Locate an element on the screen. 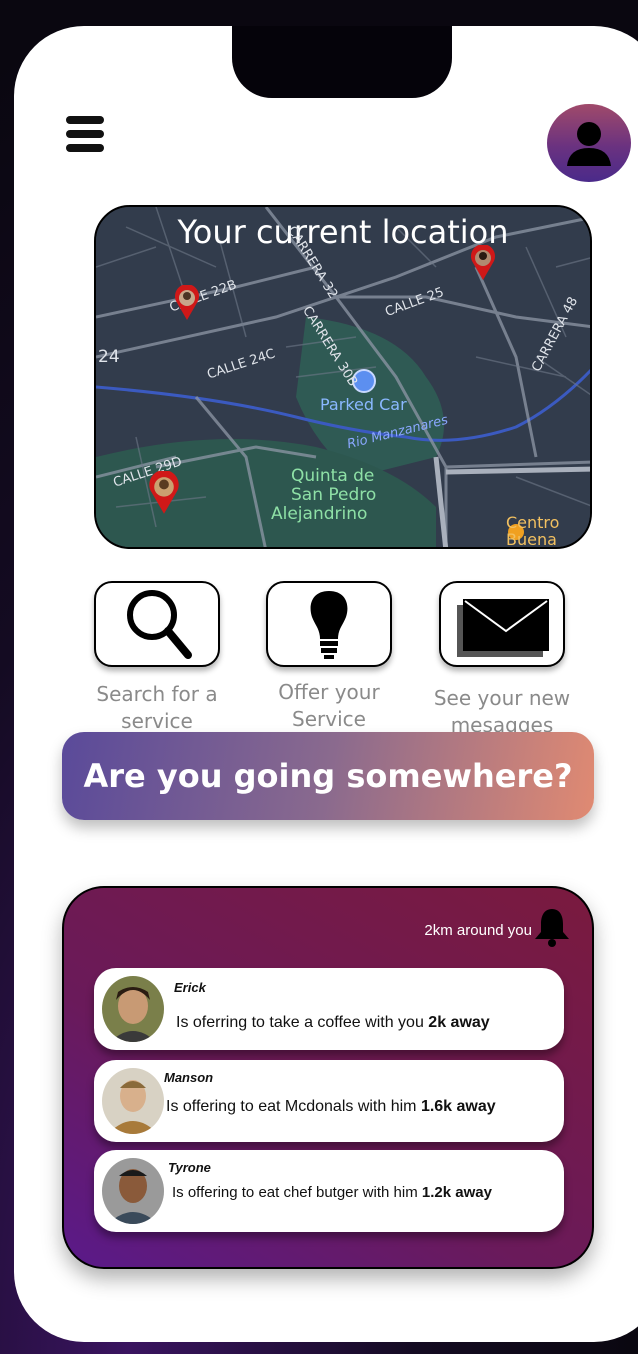 The height and width of the screenshot is (1354, 638). poi-line: Quinta de is located at coordinates (333, 476).